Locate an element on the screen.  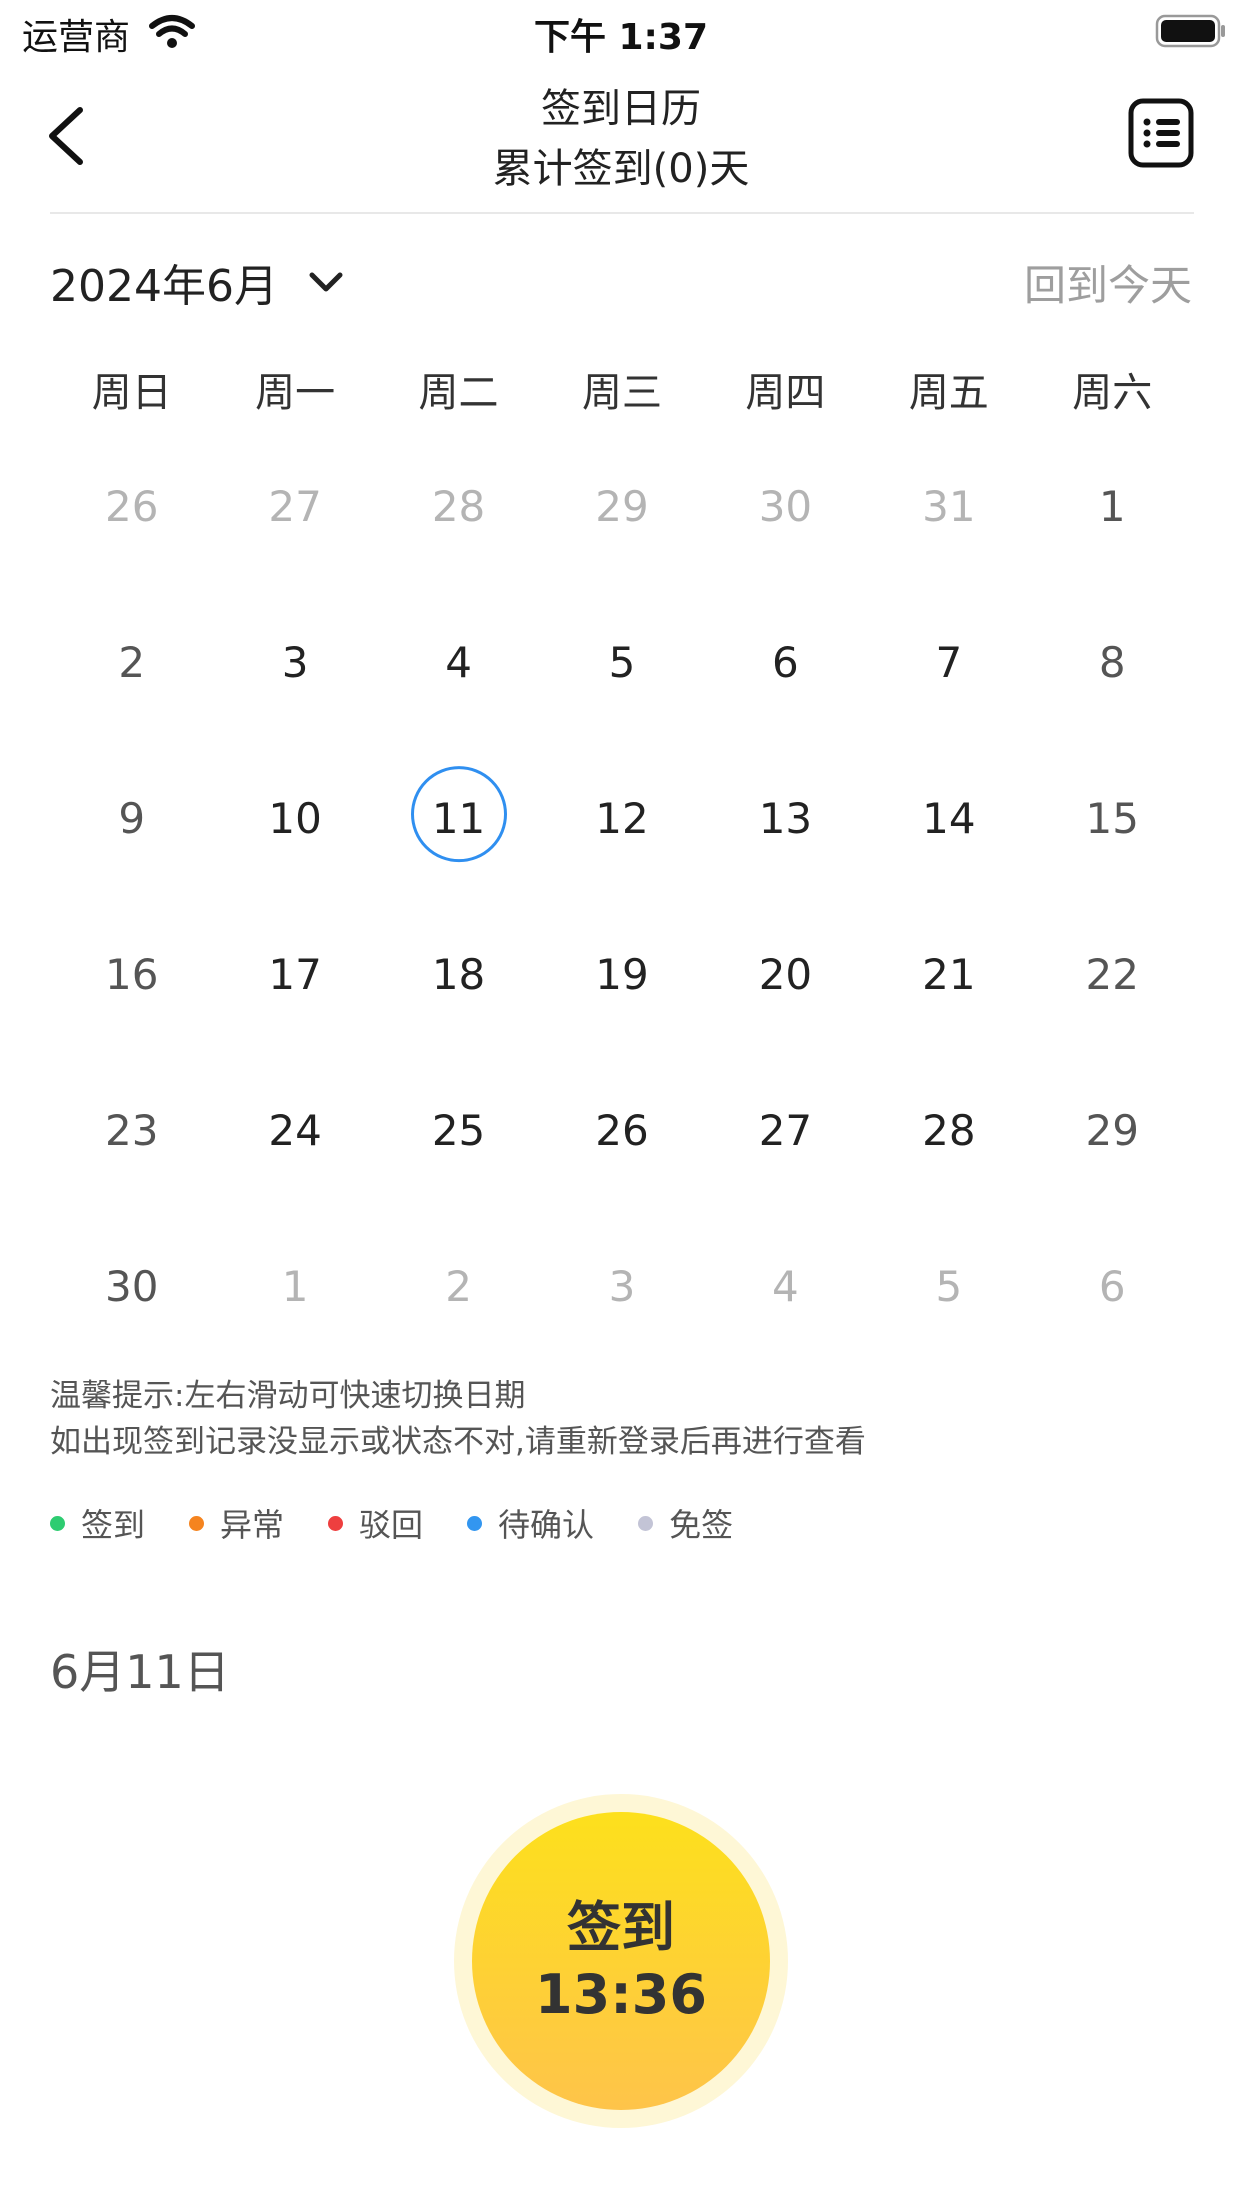
day-number: 4 is located at coordinates (785, 1286).